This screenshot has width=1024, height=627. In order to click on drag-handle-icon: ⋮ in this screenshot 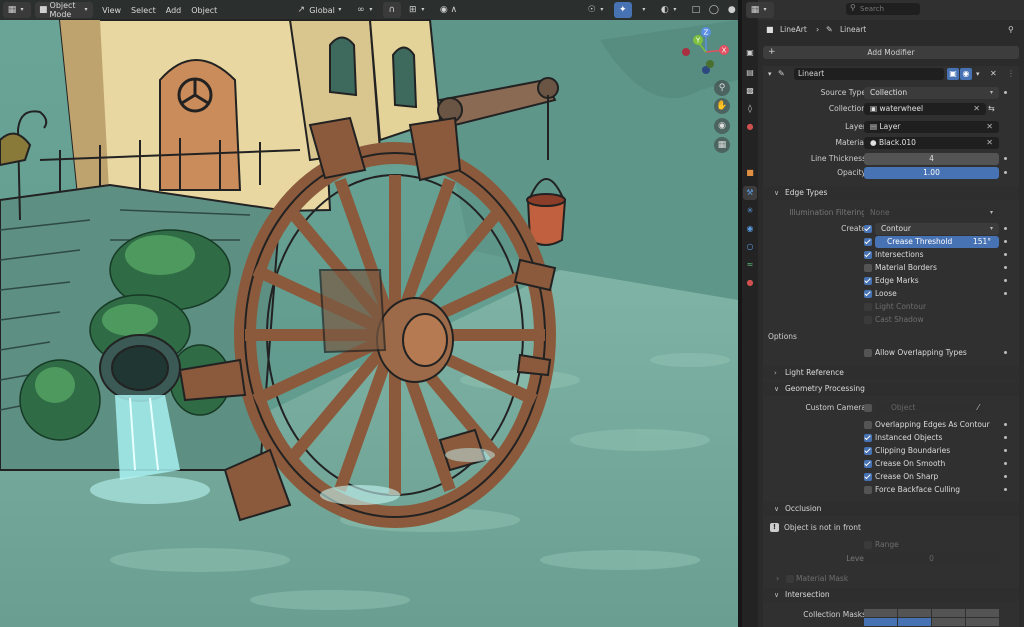, I will do `click(1011, 74)`.